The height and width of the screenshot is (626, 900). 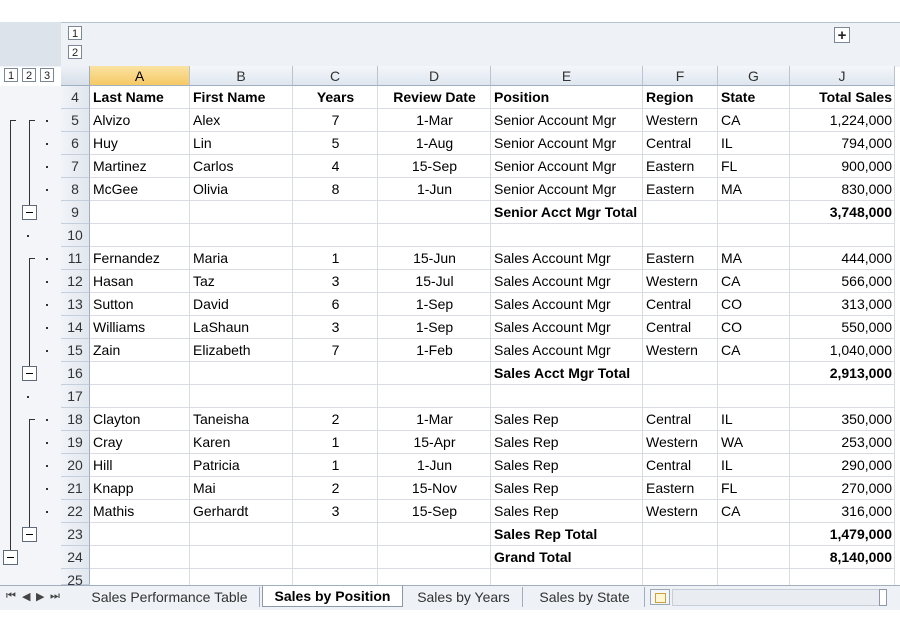 What do you see at coordinates (241, 76) in the screenshot?
I see `column-header-b: B` at bounding box center [241, 76].